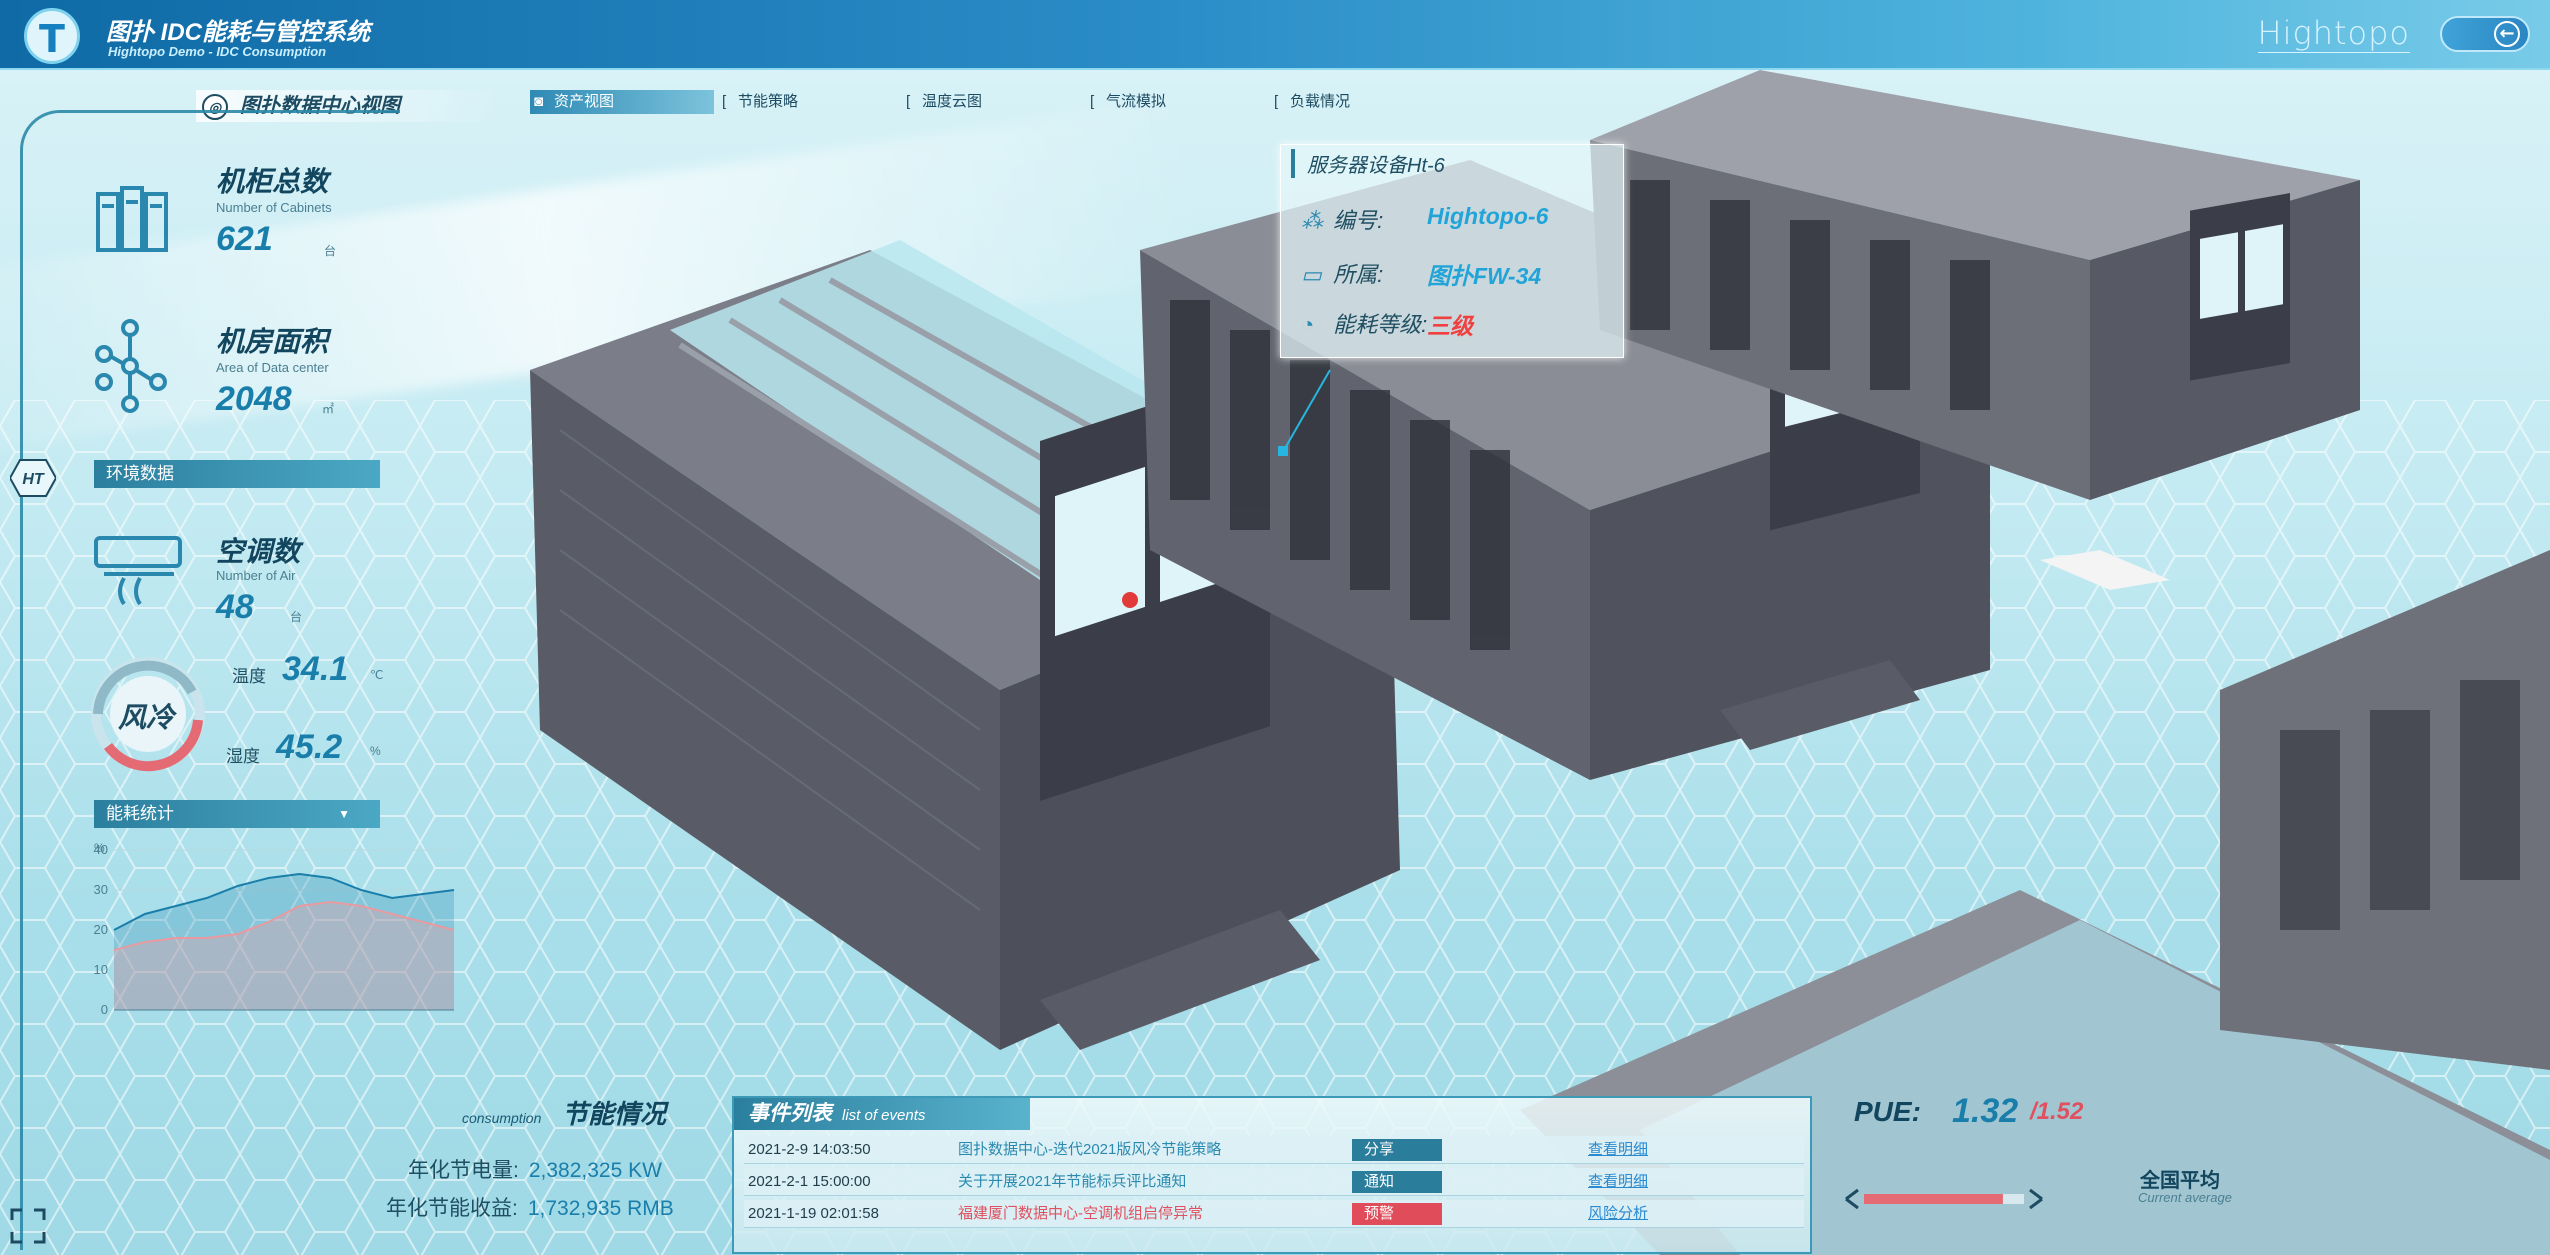 This screenshot has height=1255, width=2550. What do you see at coordinates (2333, 33) in the screenshot?
I see `brand-logo-text: Hightopo` at bounding box center [2333, 33].